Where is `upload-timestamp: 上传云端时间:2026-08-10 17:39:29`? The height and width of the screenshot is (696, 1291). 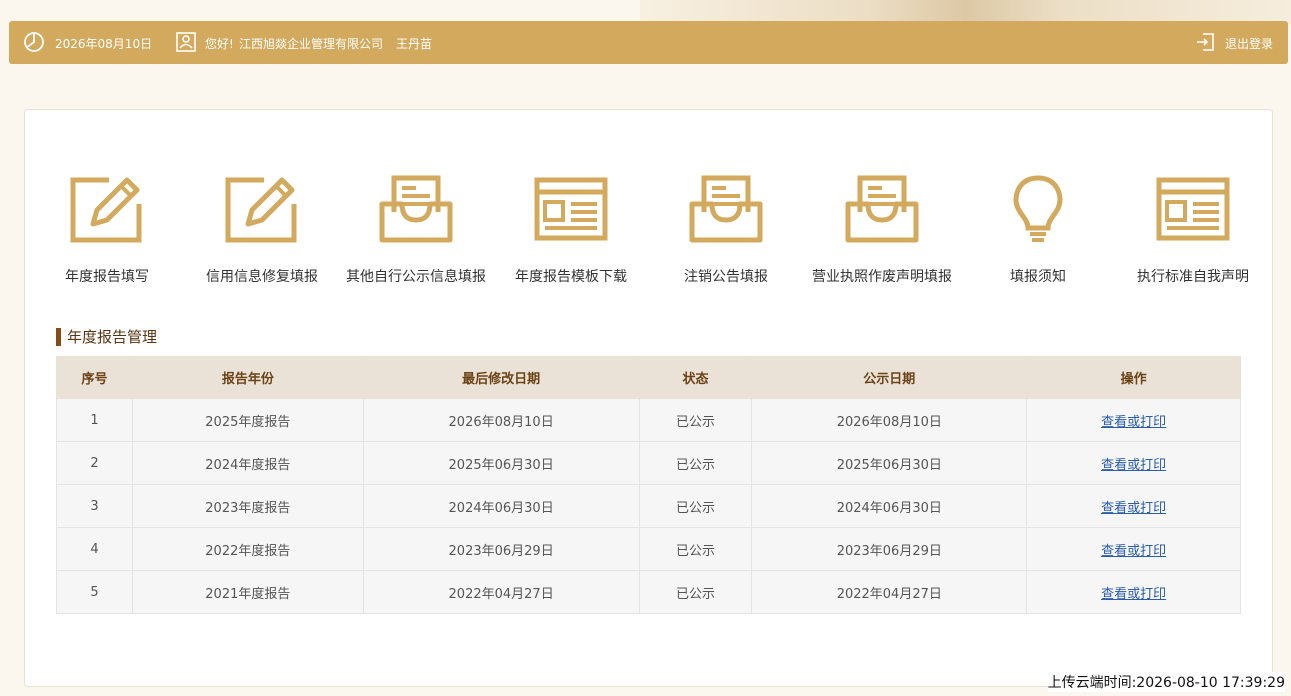
upload-timestamp: 上传云端时间:2026-08-10 17:39:29 is located at coordinates (1166, 682).